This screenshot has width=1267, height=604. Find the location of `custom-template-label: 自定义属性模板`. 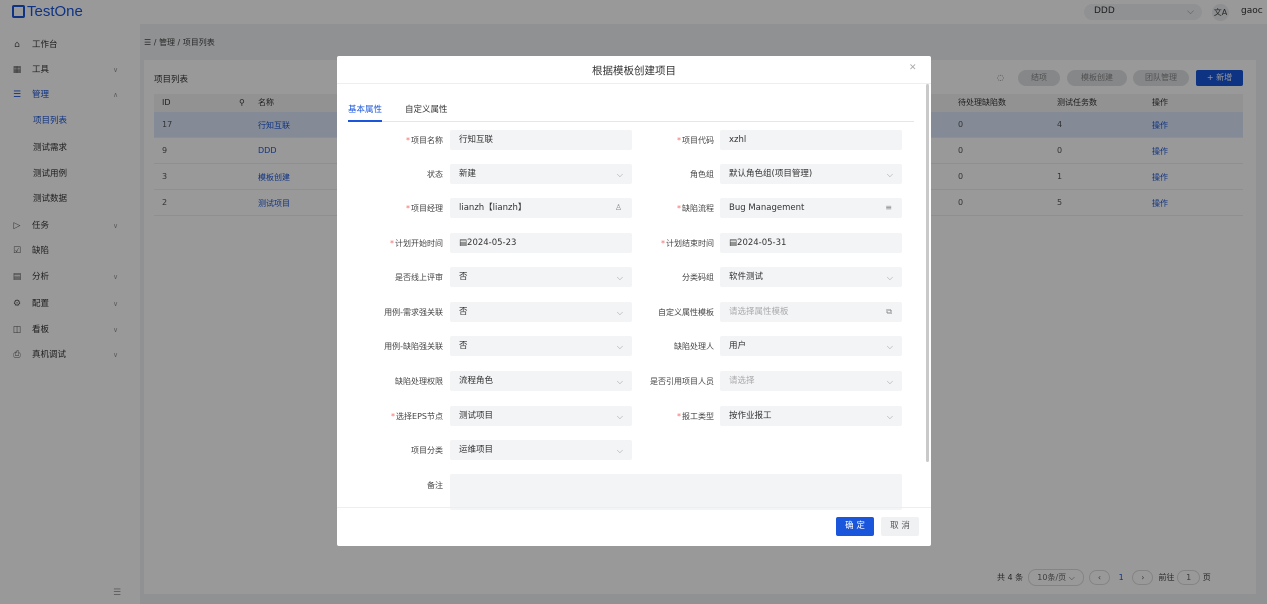

custom-template-label: 自定义属性模板 is located at coordinates (686, 312).